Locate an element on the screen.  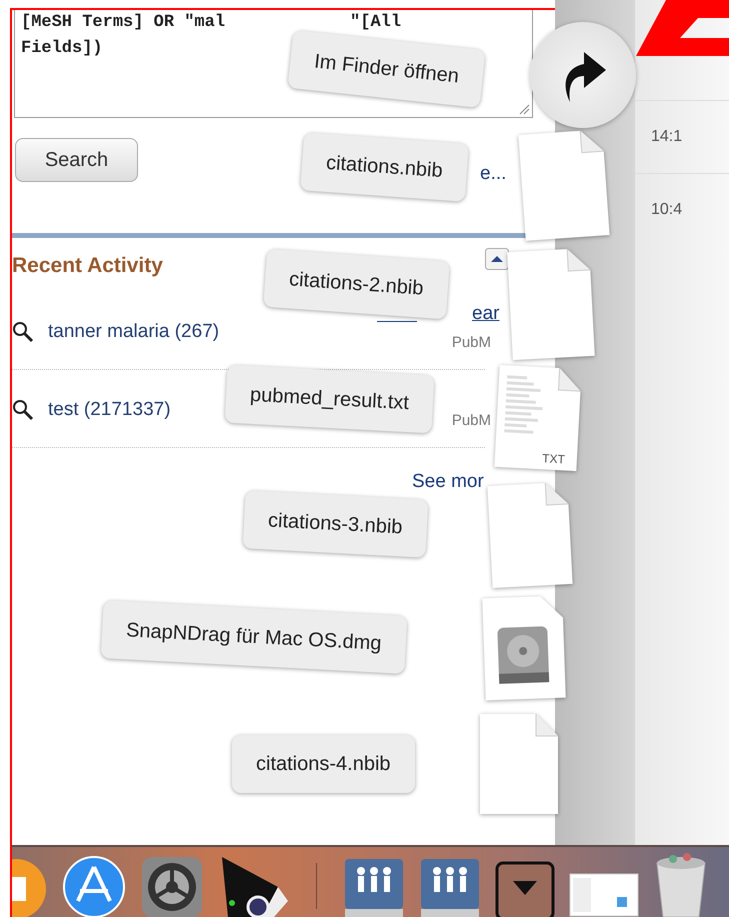
search-button: Search is located at coordinates (76, 160).